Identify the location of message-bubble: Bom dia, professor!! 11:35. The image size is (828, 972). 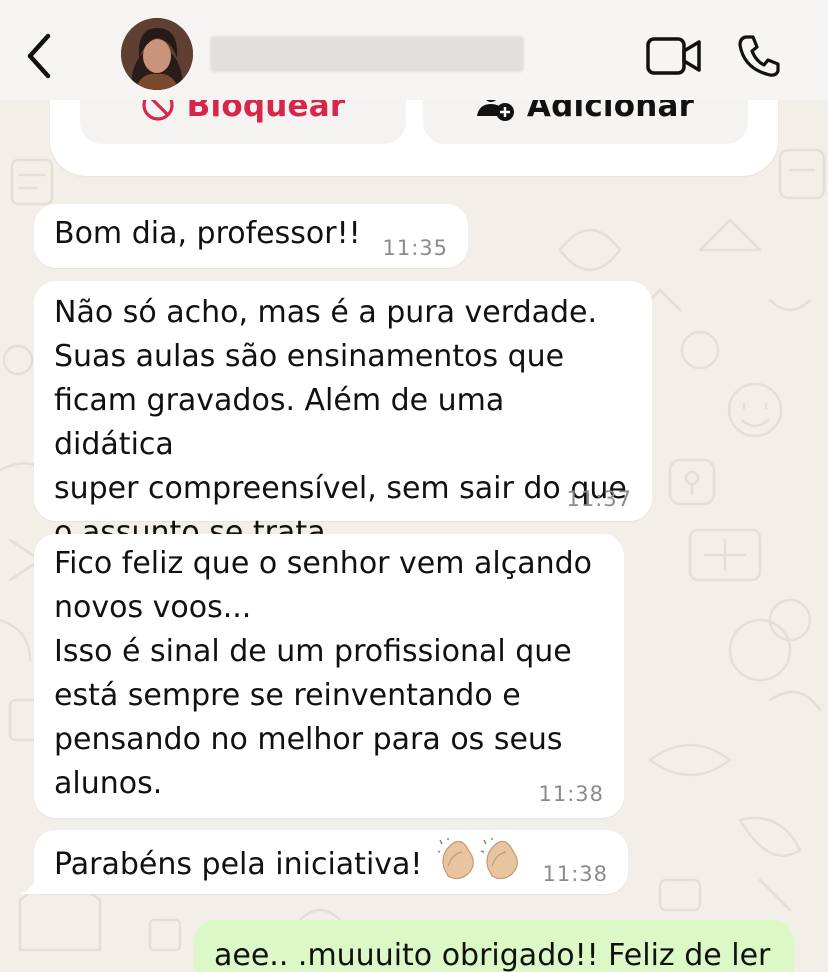
(251, 236).